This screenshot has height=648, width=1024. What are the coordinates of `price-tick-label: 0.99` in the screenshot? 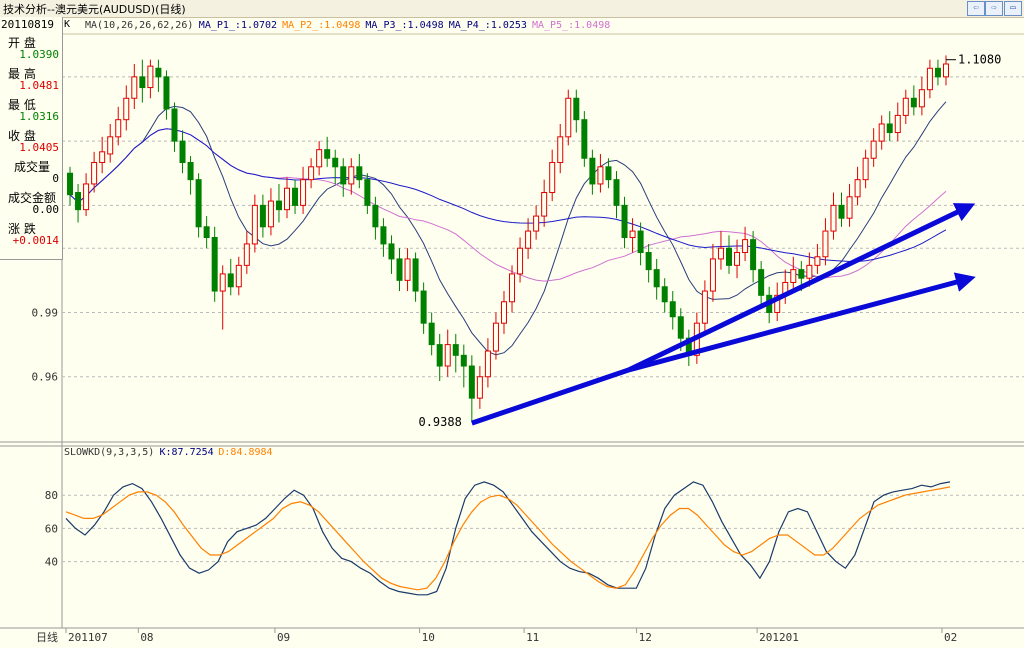 It's located at (45, 312).